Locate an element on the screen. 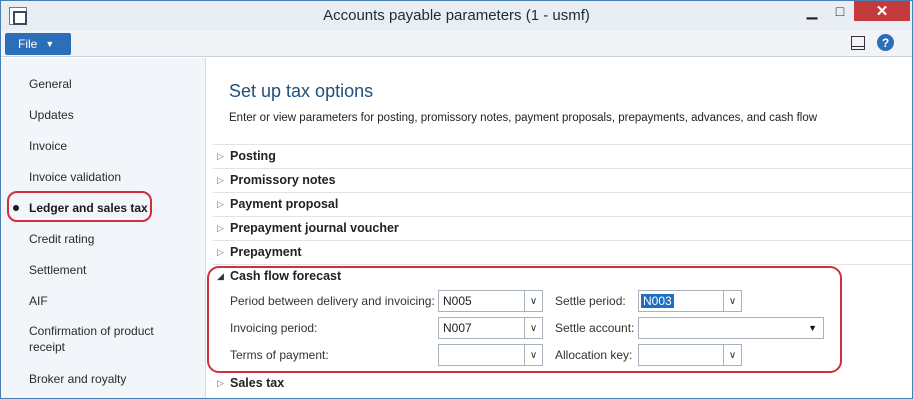  sidebar-item-aif: AIF is located at coordinates (38, 301).